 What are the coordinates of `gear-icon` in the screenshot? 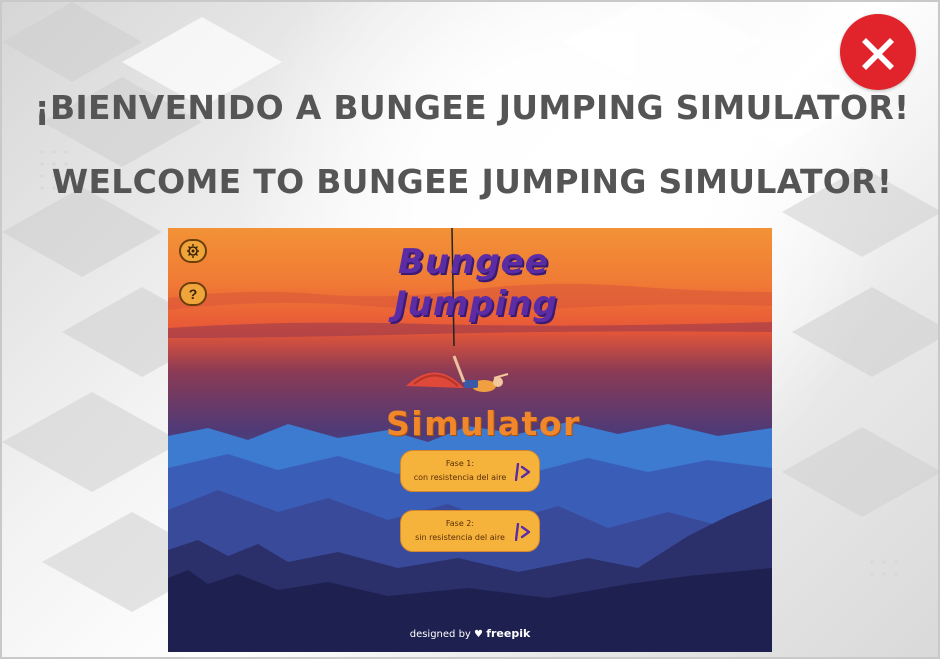 It's located at (193, 251).